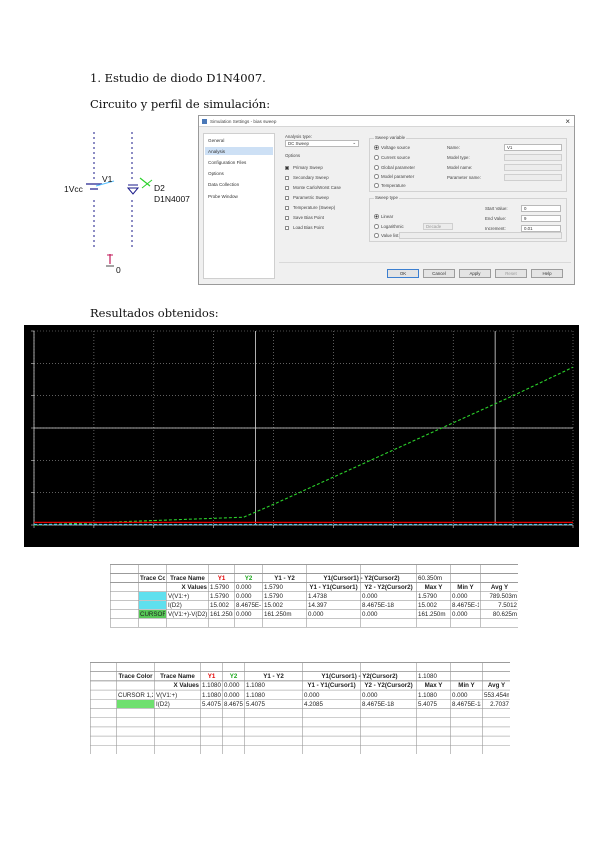 This screenshot has height=848, width=599. What do you see at coordinates (541, 208) in the screenshot?
I see `start-value-field: 0` at bounding box center [541, 208].